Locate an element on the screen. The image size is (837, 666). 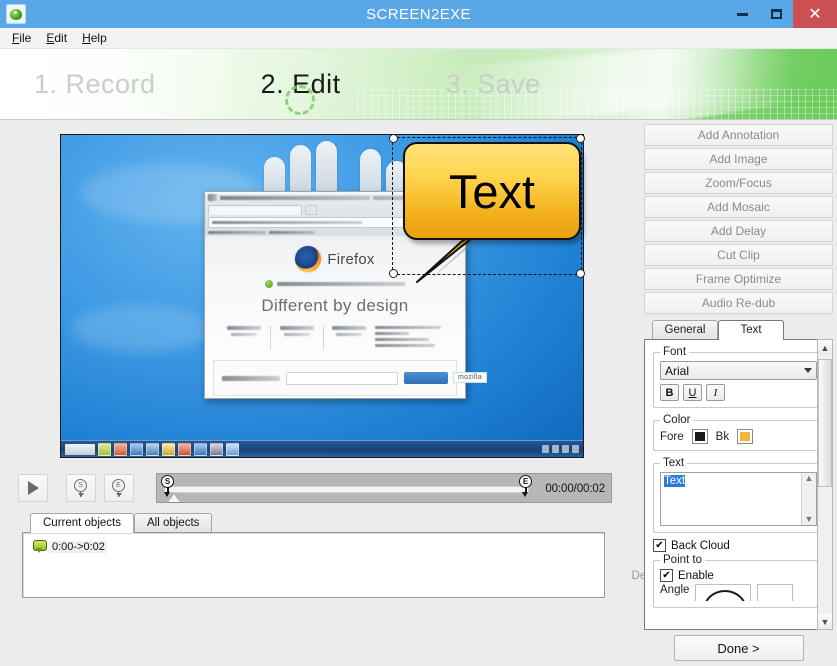
add-delay-button: Add Delay is located at coordinates (738, 231).